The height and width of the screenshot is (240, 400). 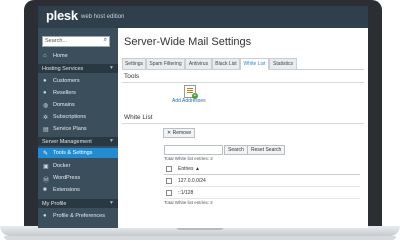 I want to click on group-label: Server Management, so click(x=67, y=141).